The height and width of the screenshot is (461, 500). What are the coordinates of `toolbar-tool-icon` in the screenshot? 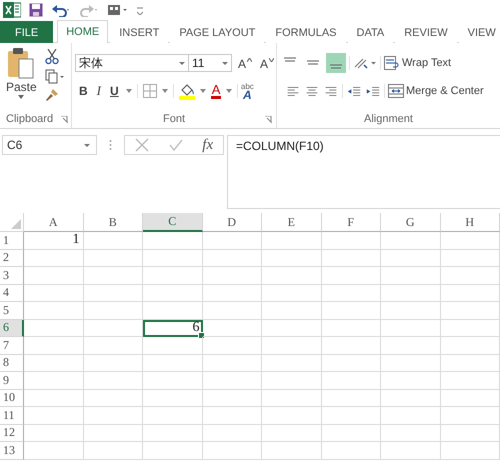 It's located at (118, 10).